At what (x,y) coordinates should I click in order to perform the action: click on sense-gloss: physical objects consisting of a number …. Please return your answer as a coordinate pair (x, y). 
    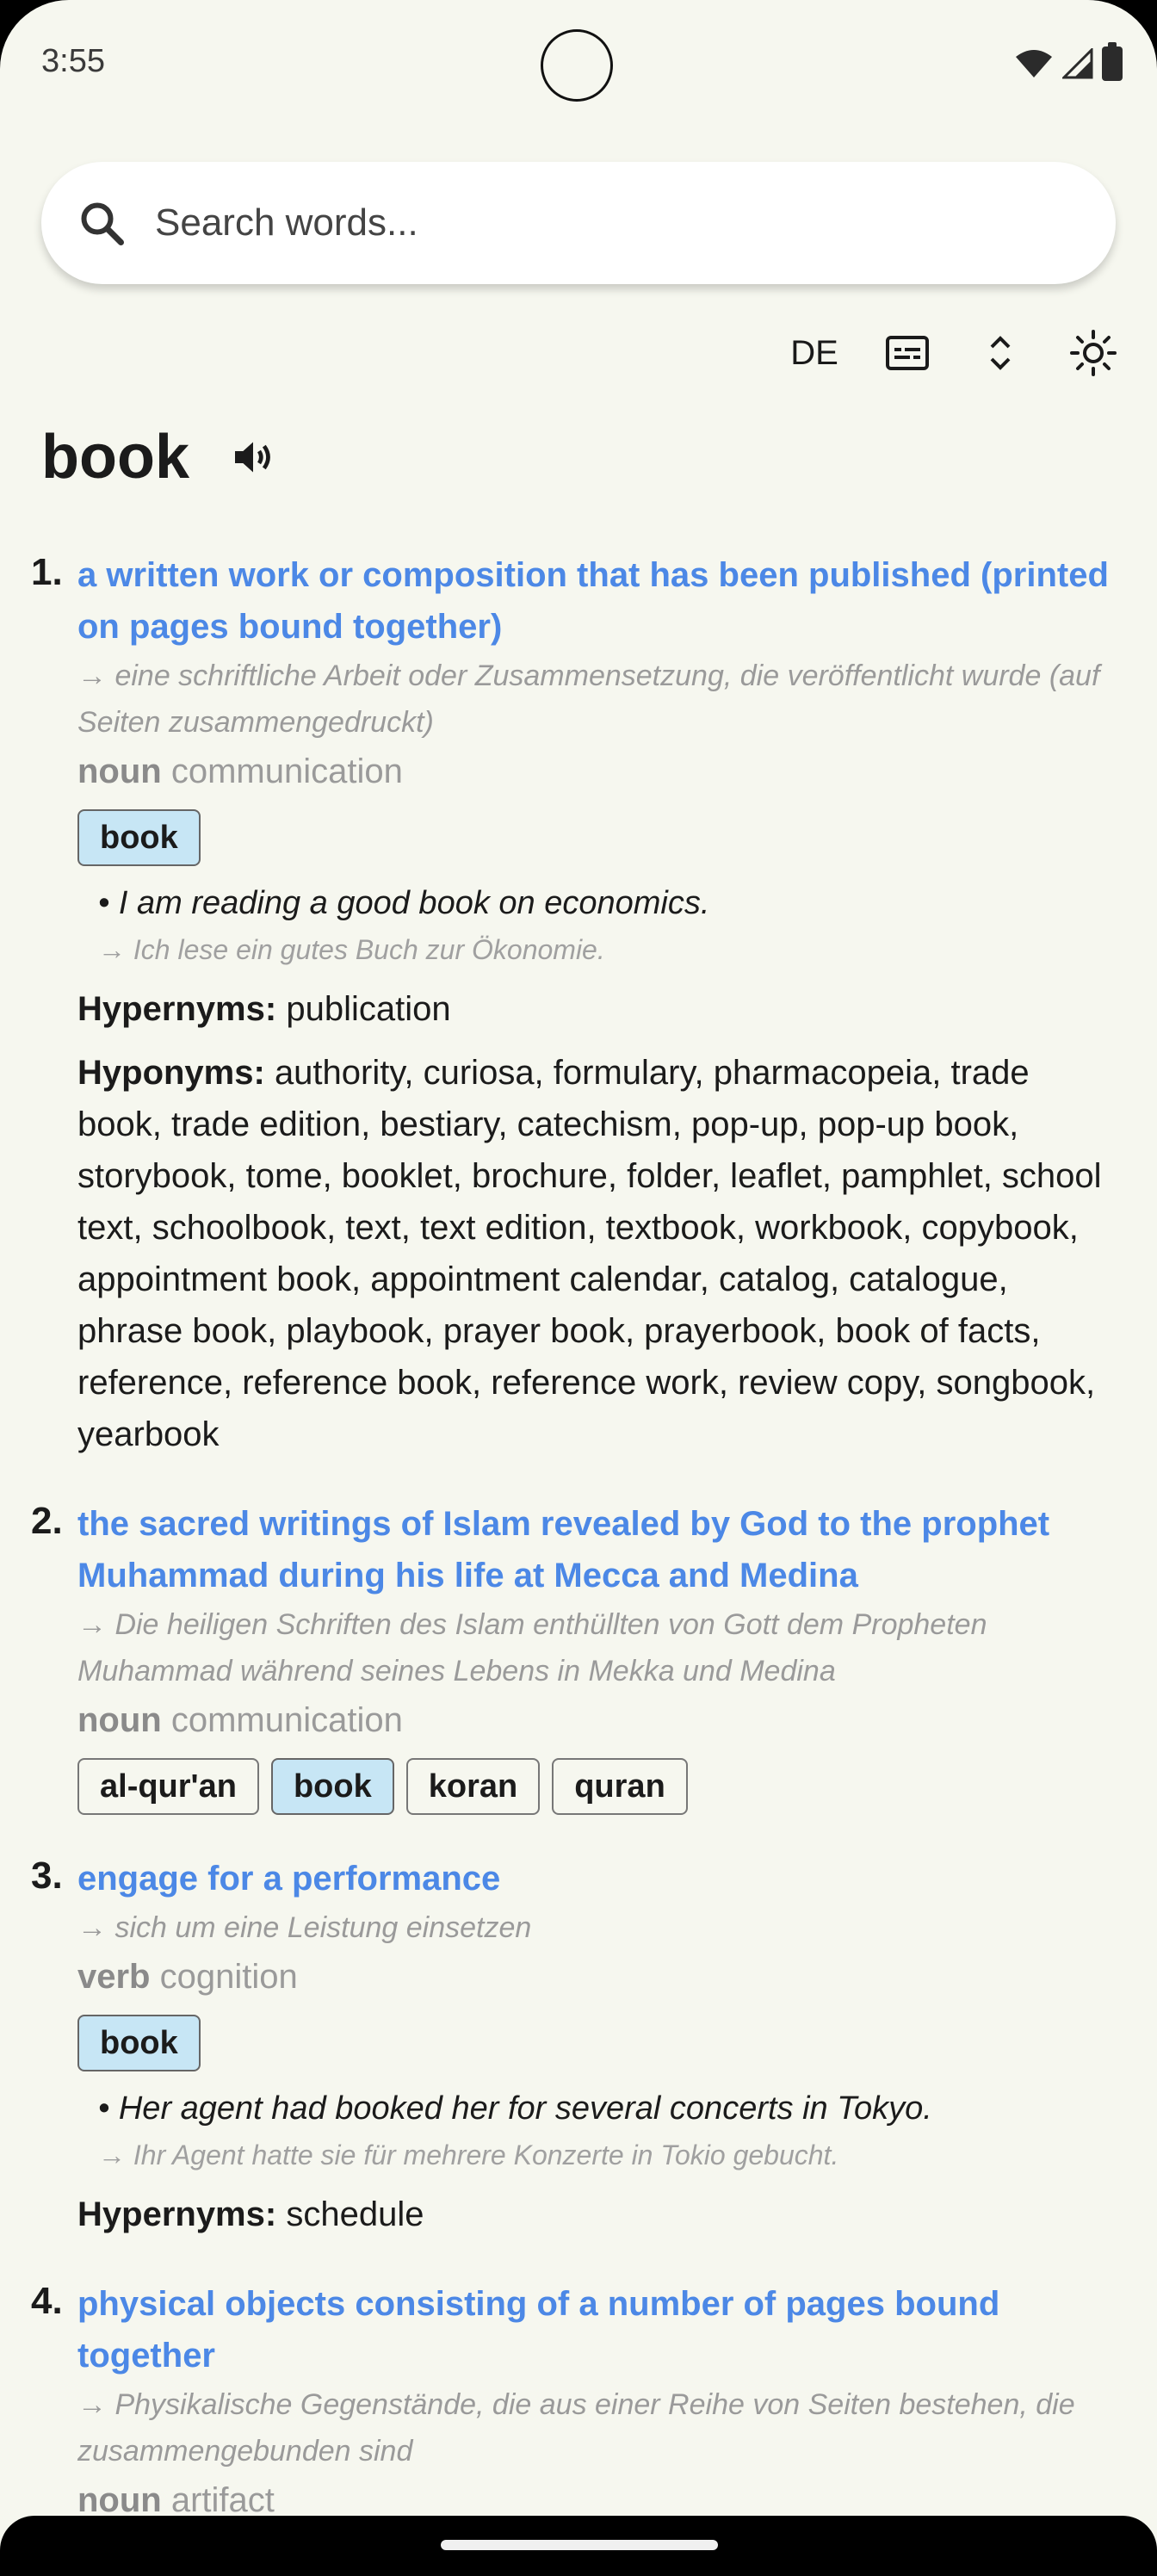
    Looking at the image, I should click on (538, 2330).